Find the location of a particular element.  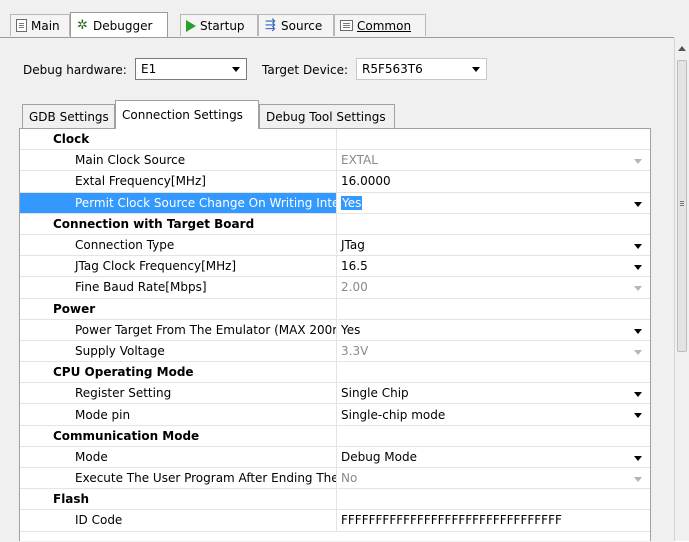

tab-source: ⇶ Source is located at coordinates (296, 25).